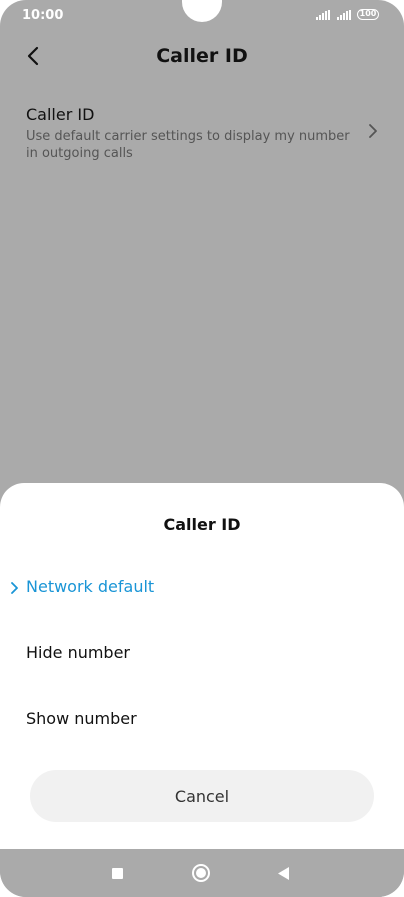 This screenshot has width=404, height=897. I want to click on option-label: Show number, so click(81, 718).